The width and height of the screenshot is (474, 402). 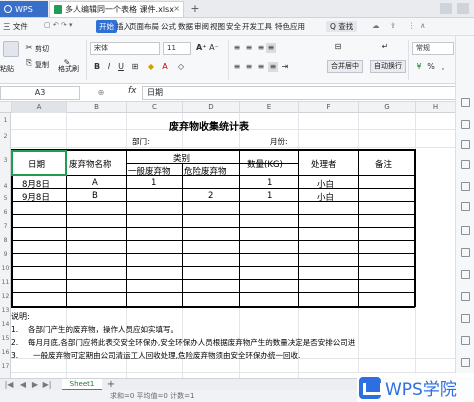 What do you see at coordinates (5, 366) in the screenshot?
I see `row-header: 17` at bounding box center [5, 366].